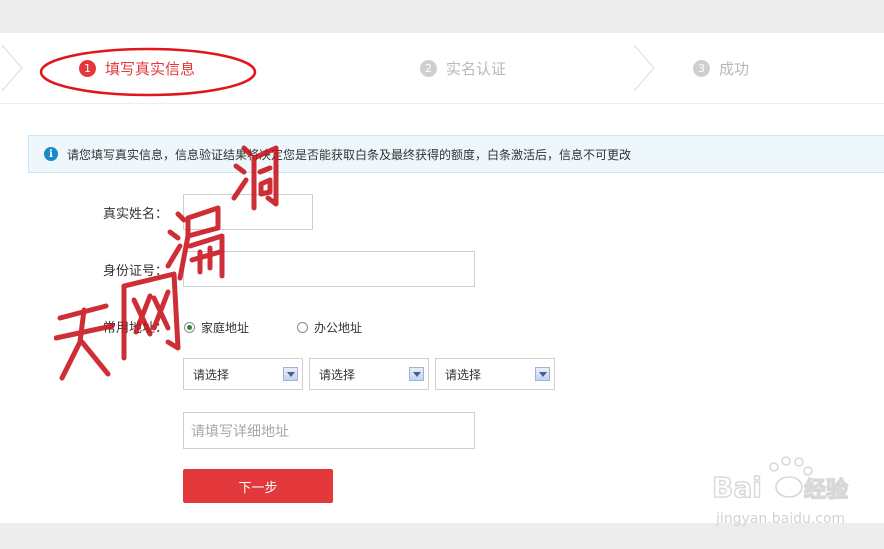 This screenshot has height=549, width=884. Describe the element at coordinates (734, 68) in the screenshot. I see `step-3-label: 成功` at that location.